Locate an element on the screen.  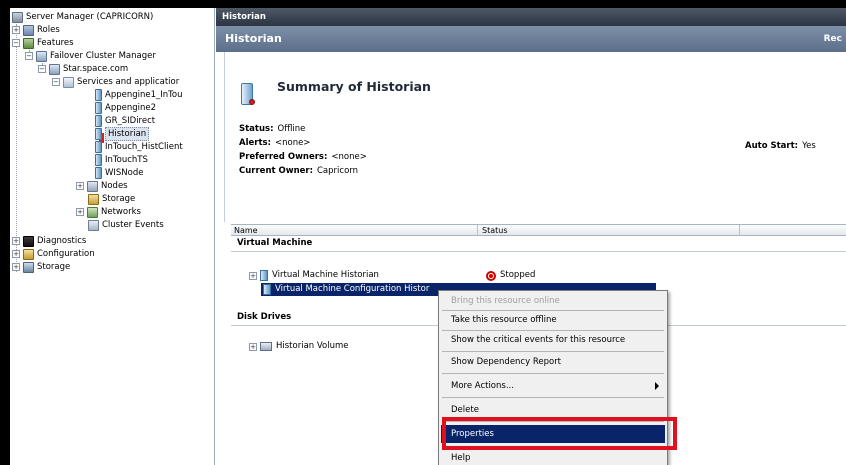
tree-node-cluster: − Star.space.com is located at coordinates (83, 69).